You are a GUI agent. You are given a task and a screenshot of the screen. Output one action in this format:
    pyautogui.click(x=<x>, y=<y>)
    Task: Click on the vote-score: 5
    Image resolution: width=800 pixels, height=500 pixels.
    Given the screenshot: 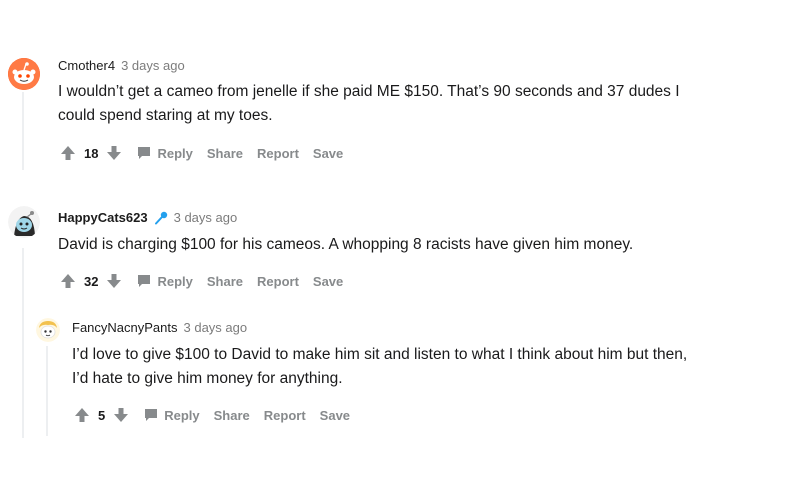 What is the action you would take?
    pyautogui.click(x=102, y=415)
    